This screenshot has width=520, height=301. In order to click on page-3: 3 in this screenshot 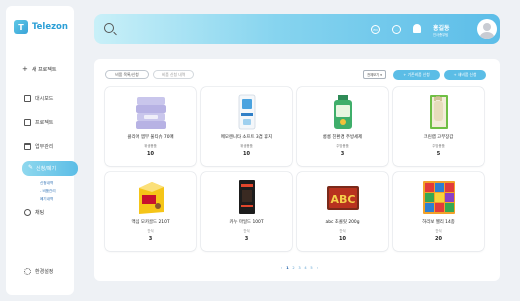, I will do `click(299, 268)`.